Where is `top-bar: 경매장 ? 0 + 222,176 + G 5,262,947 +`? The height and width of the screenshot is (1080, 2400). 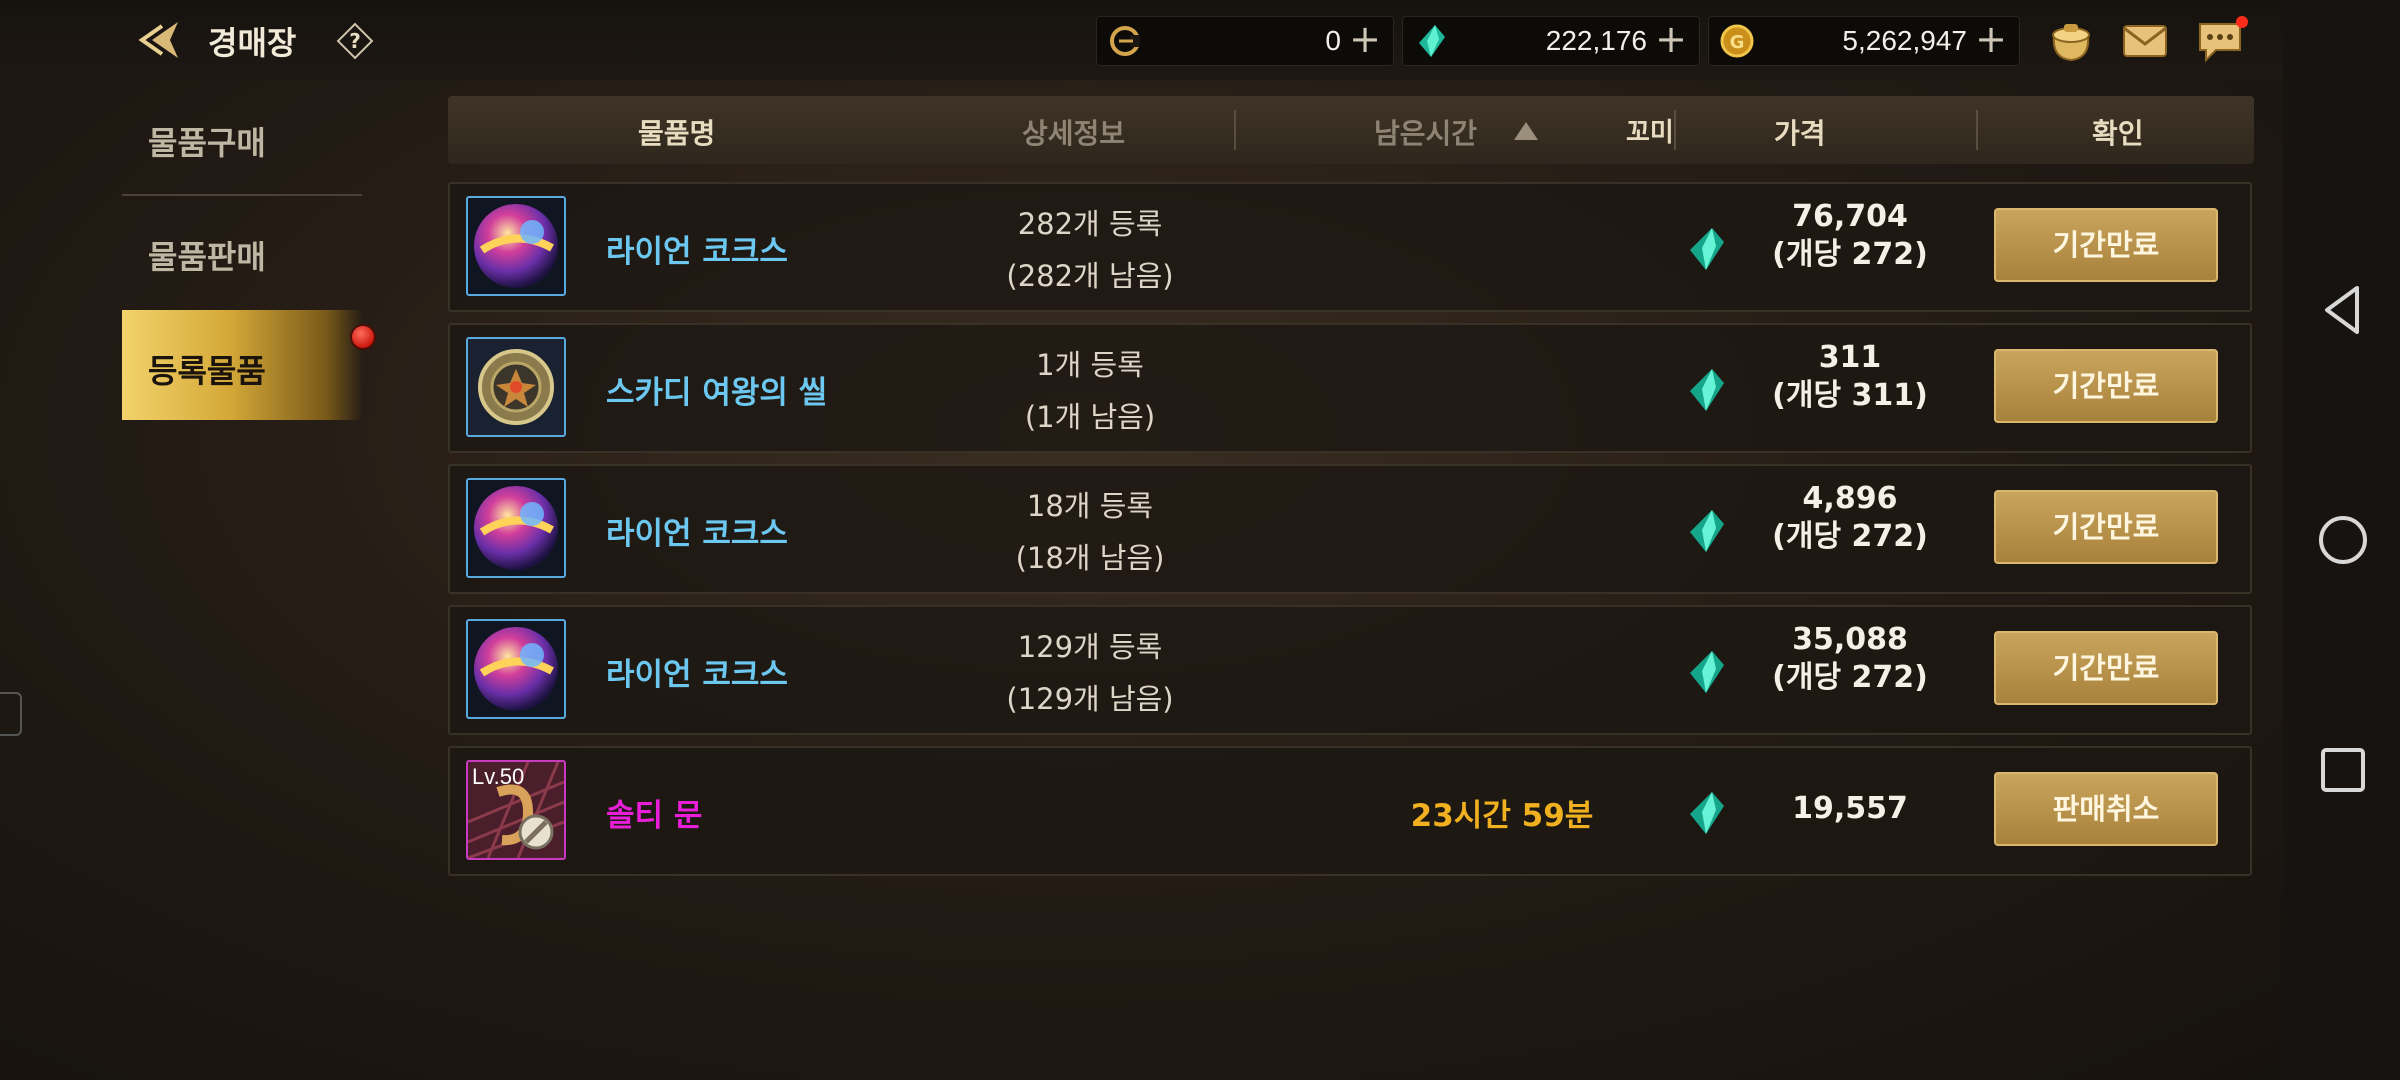
top-bar: 경매장 ? 0 + 222,176 + G 5,262,947 + is located at coordinates (1141, 40).